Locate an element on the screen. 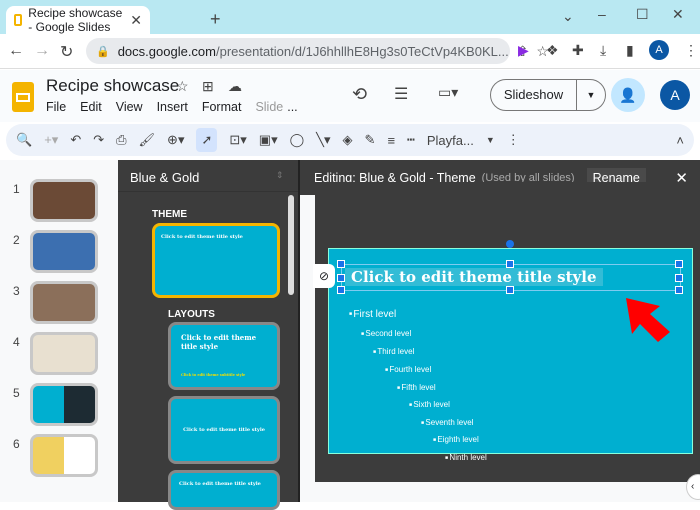 This screenshot has height=510, width=700. profile-avatar: A is located at coordinates (659, 50).